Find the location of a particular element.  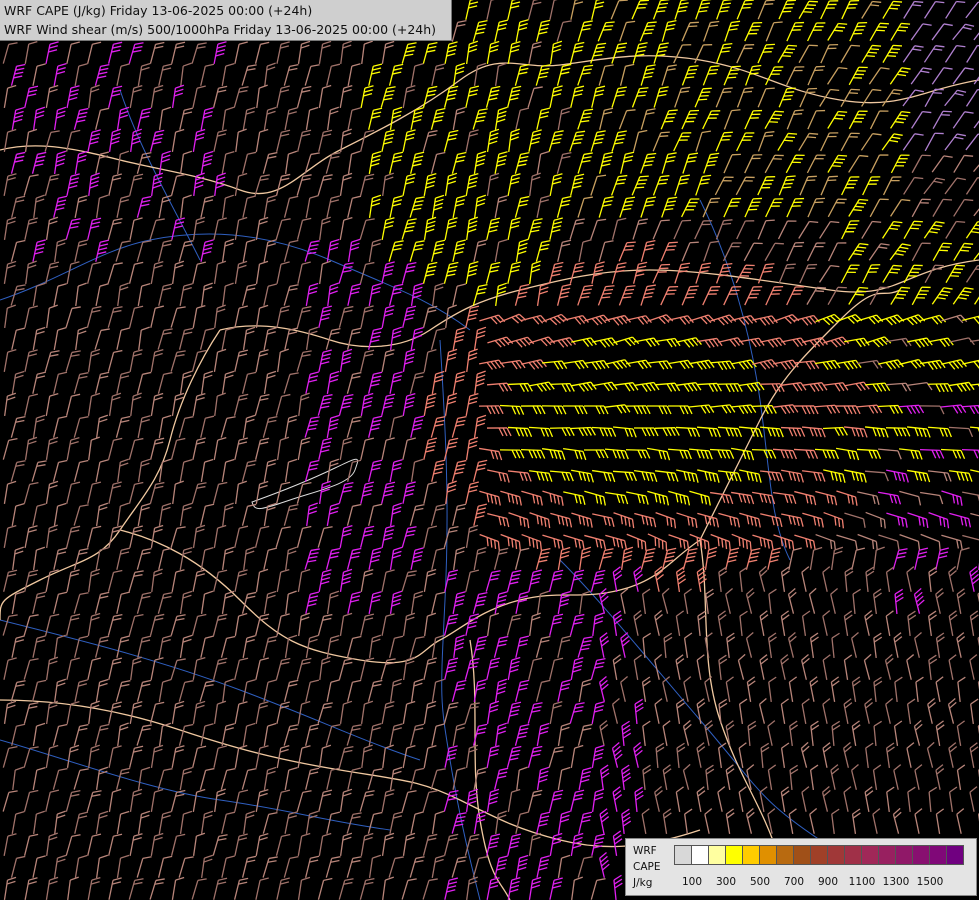

legend-color-scale is located at coordinates (819, 855).